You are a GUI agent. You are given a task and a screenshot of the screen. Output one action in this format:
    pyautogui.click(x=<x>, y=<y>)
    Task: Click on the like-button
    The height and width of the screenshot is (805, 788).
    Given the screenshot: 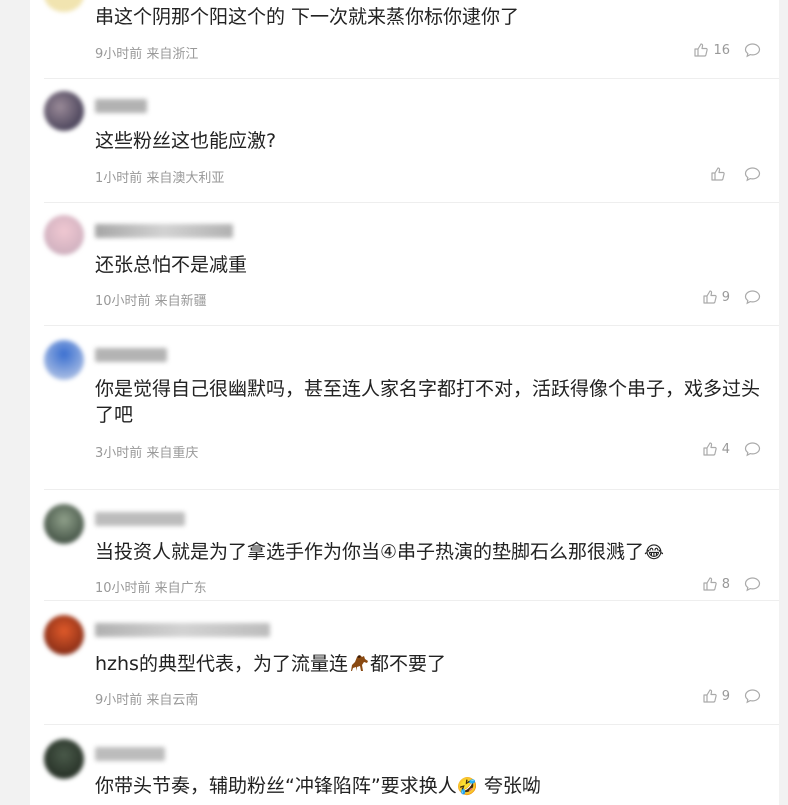 What is the action you would take?
    pyautogui.click(x=720, y=174)
    